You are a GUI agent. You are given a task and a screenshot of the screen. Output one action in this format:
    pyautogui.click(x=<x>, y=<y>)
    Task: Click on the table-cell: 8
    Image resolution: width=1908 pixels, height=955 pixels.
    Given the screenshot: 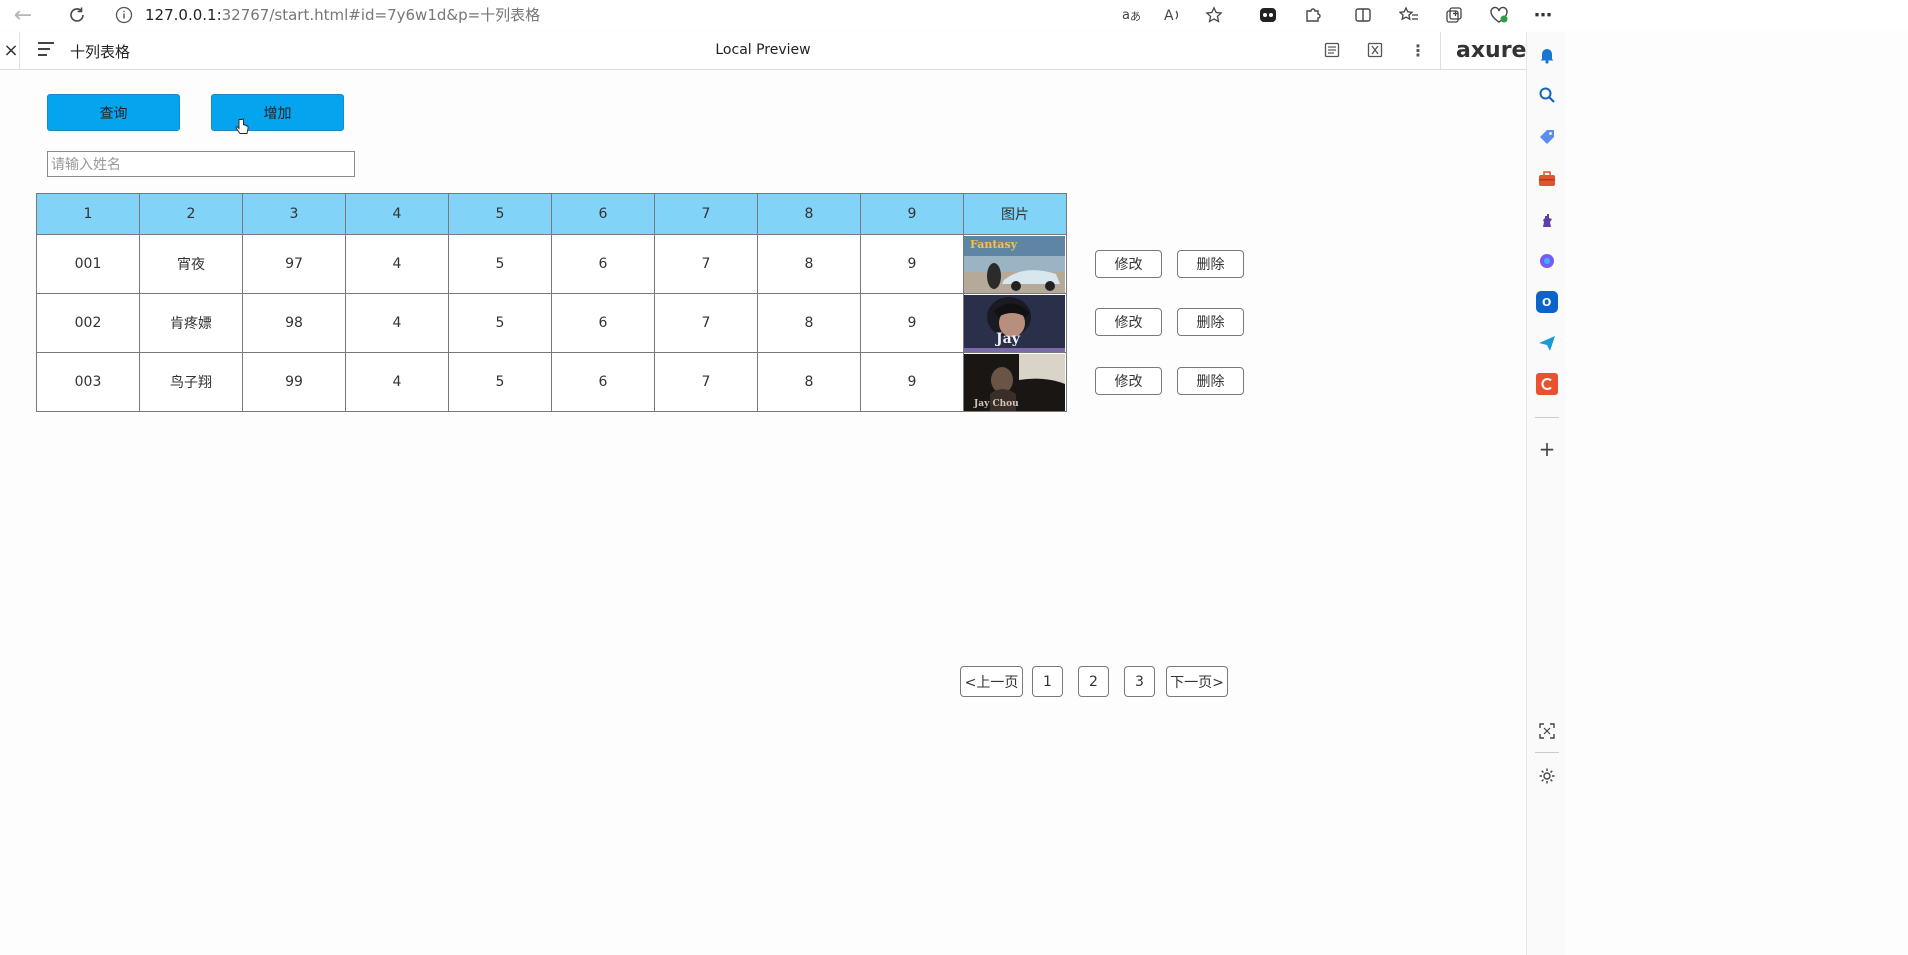 What is the action you would take?
    pyautogui.click(x=809, y=323)
    